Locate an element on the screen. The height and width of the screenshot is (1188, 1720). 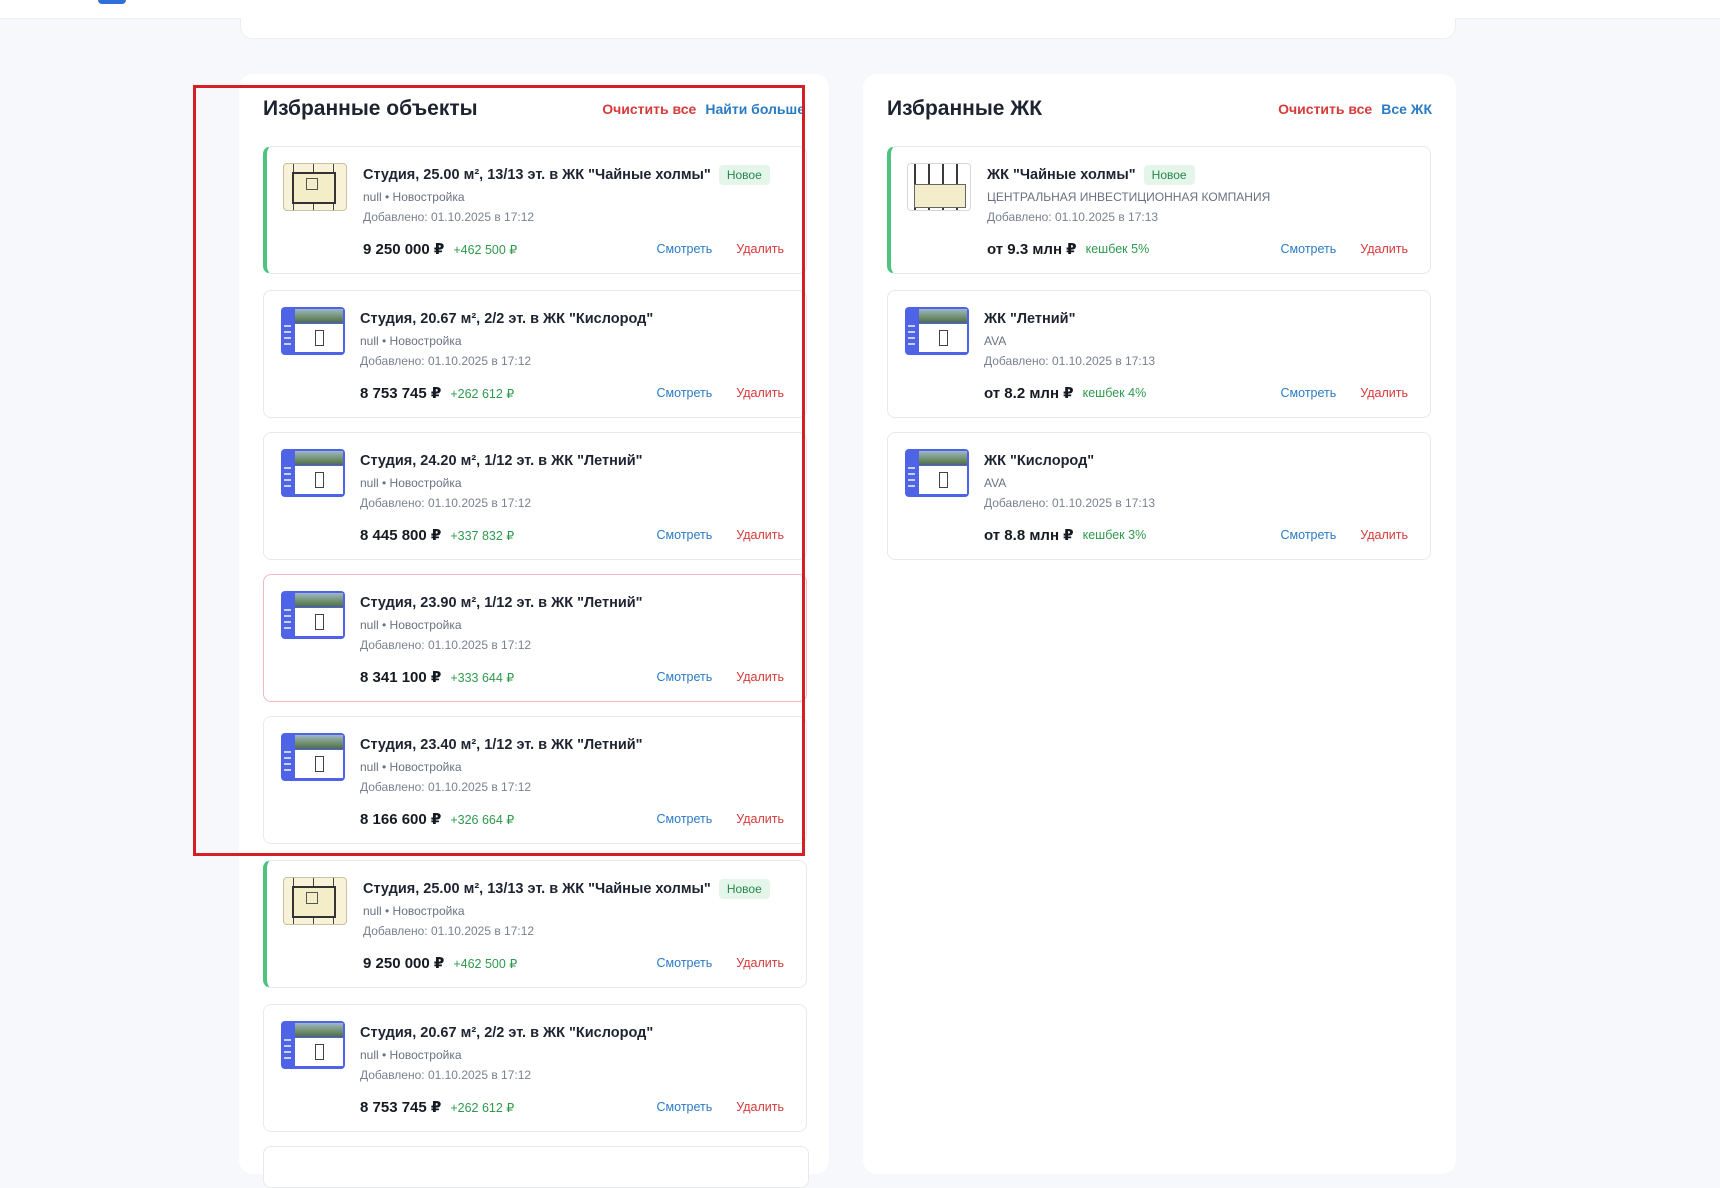
top-navbar is located at coordinates (860, 9).